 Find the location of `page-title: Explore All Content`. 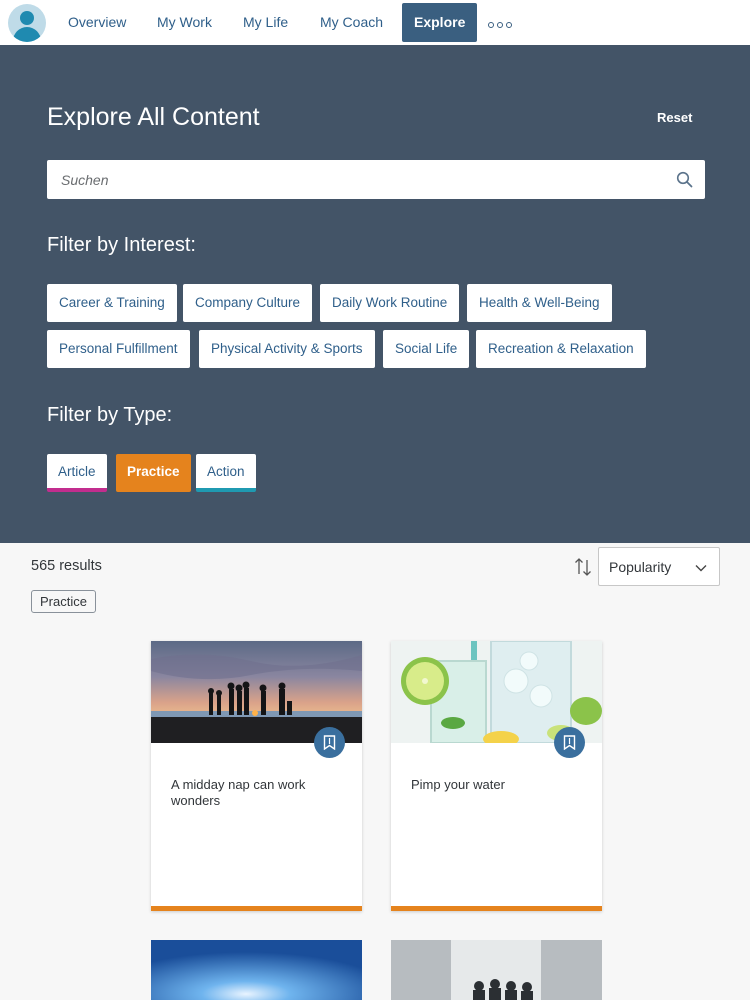

page-title: Explore All Content is located at coordinates (153, 117).